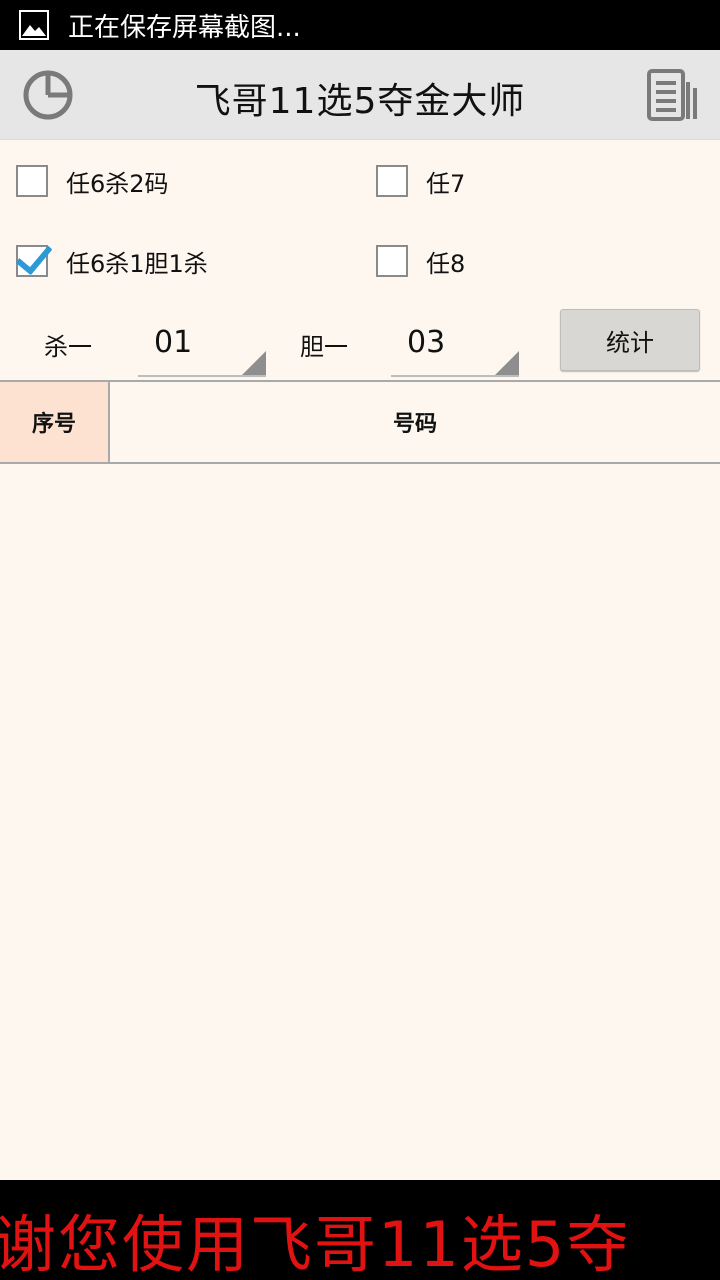 The image size is (720, 1280). What do you see at coordinates (117, 183) in the screenshot?
I see `option-label: 任6杀2码` at bounding box center [117, 183].